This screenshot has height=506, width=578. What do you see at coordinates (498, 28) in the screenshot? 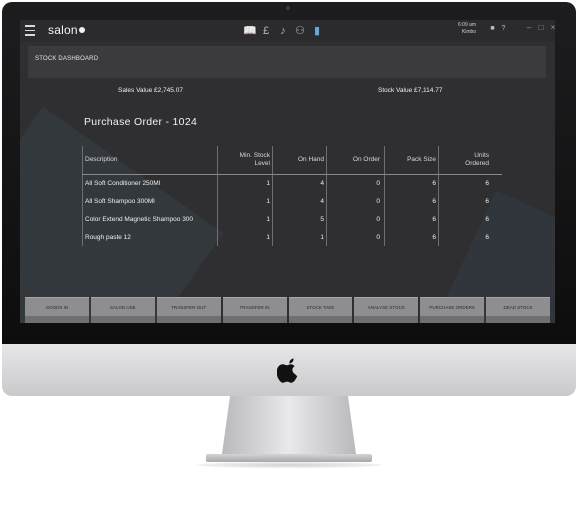
I see `status-icons: ■ ?` at bounding box center [498, 28].